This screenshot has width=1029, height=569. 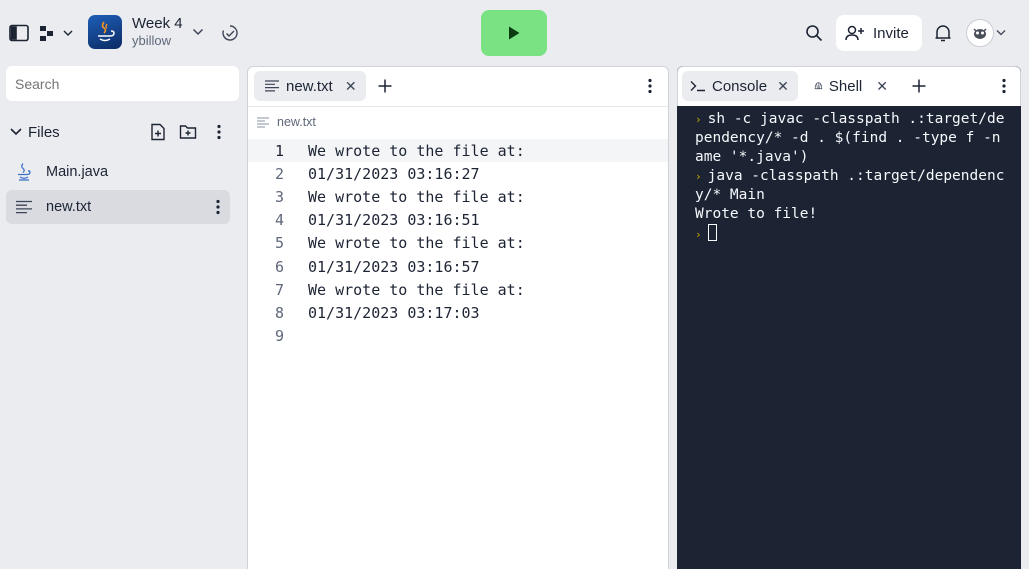 I want to click on code-line: 7 We wrote to the file at:, so click(x=458, y=289).